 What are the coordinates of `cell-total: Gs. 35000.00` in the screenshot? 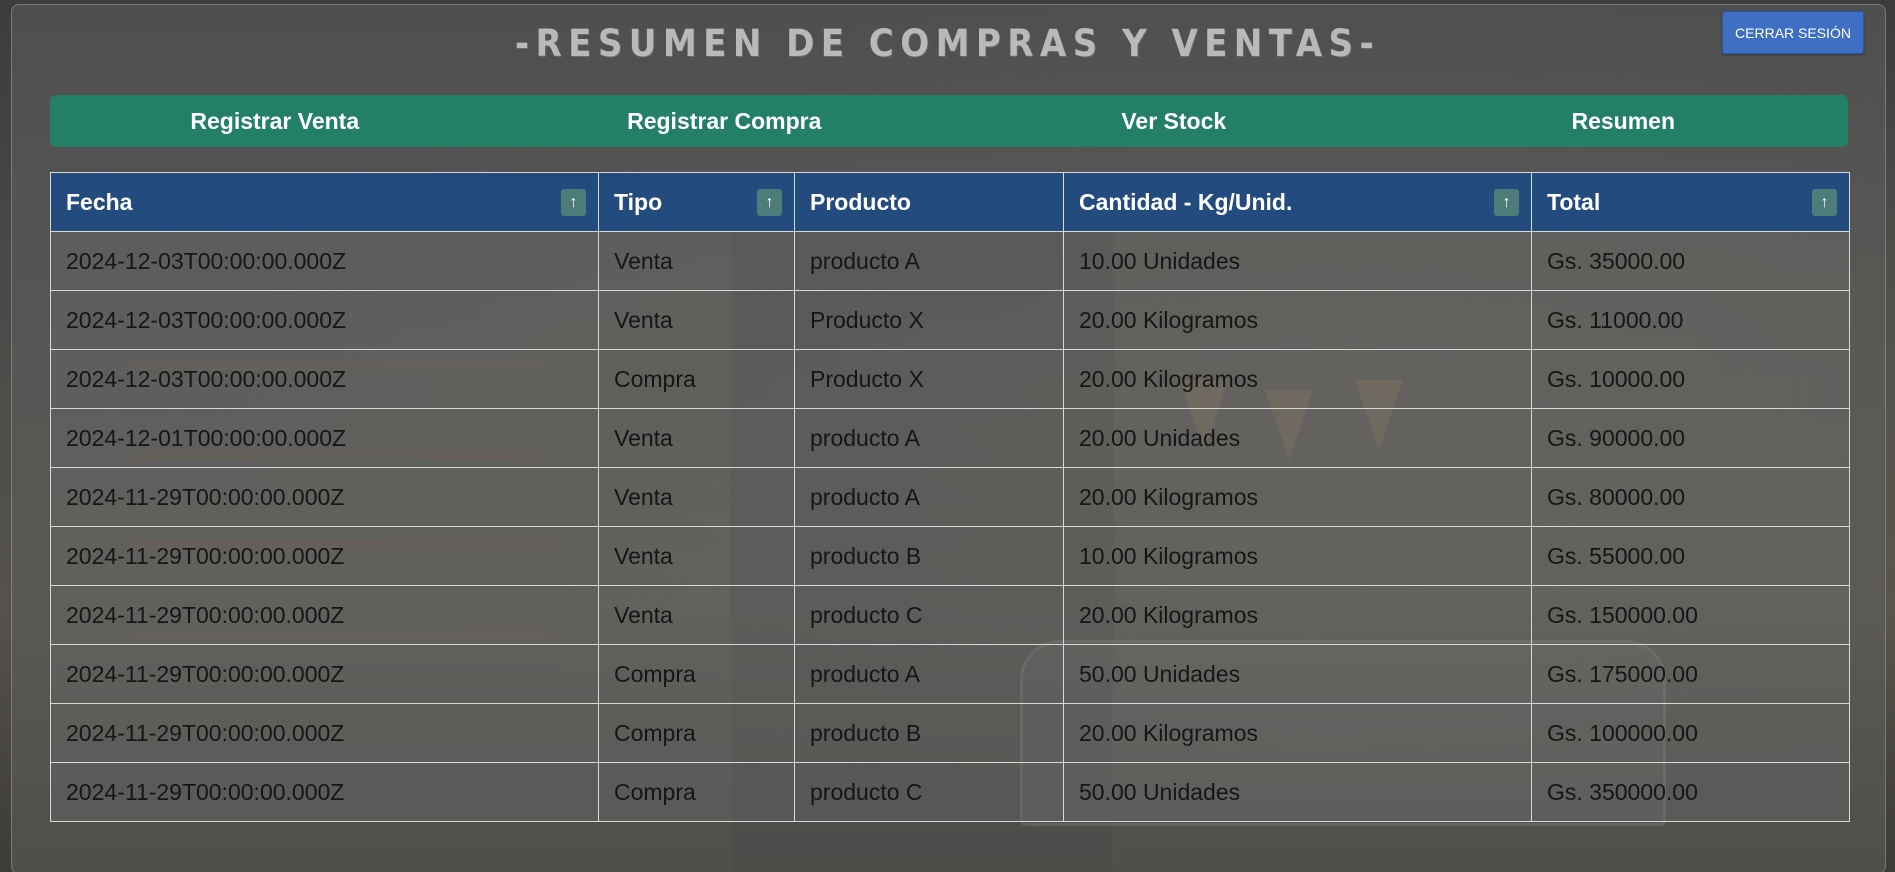 It's located at (1690, 261).